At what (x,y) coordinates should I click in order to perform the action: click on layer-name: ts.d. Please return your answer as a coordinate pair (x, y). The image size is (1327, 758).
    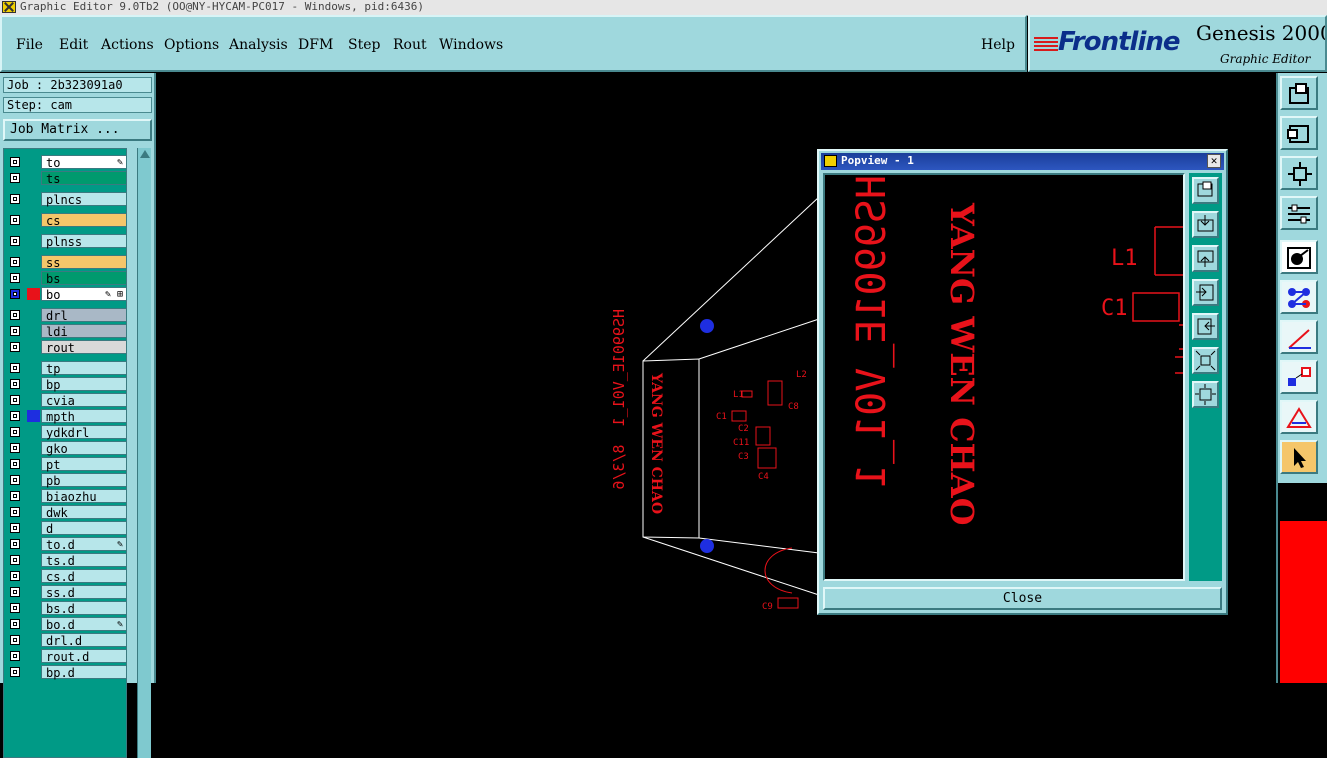
    Looking at the image, I should click on (84, 560).